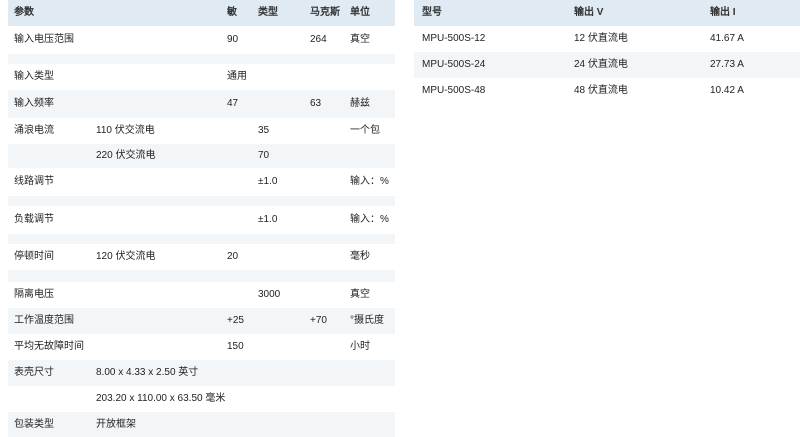  Describe the element at coordinates (316, 103) in the screenshot. I see `specs-cell-max: 63` at that location.